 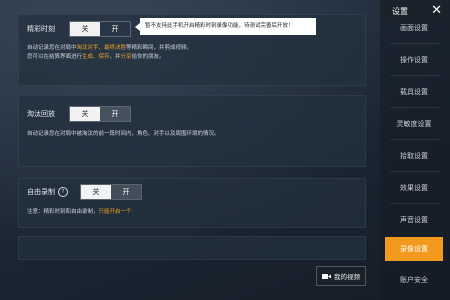 I want to click on highlight-toggle: 关 开, so click(x=100, y=29).